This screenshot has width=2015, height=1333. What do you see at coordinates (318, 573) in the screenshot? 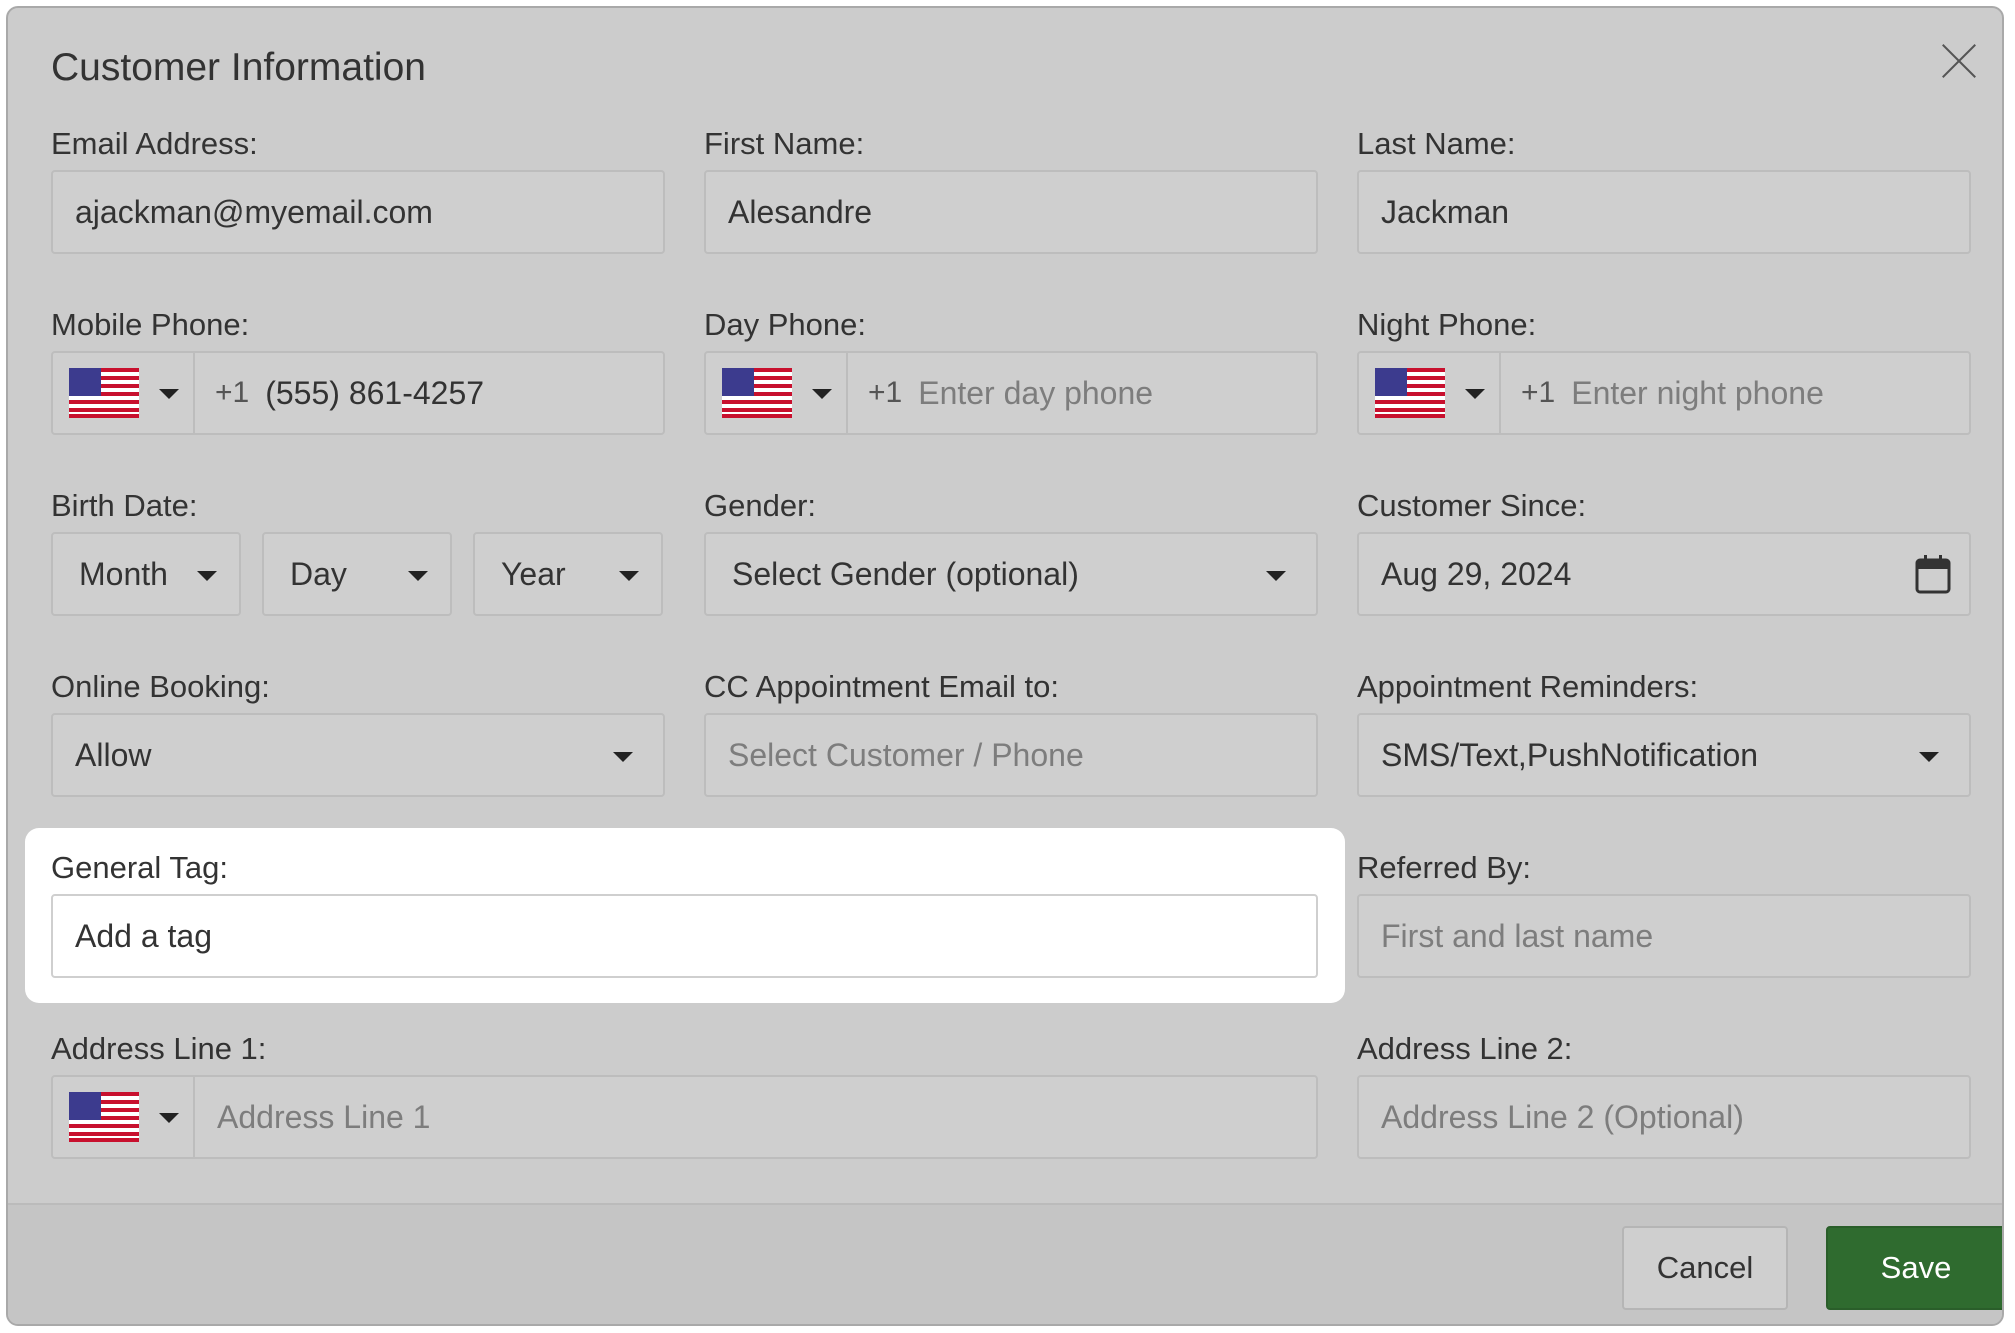
I see `birth-day-value: Day` at bounding box center [318, 573].